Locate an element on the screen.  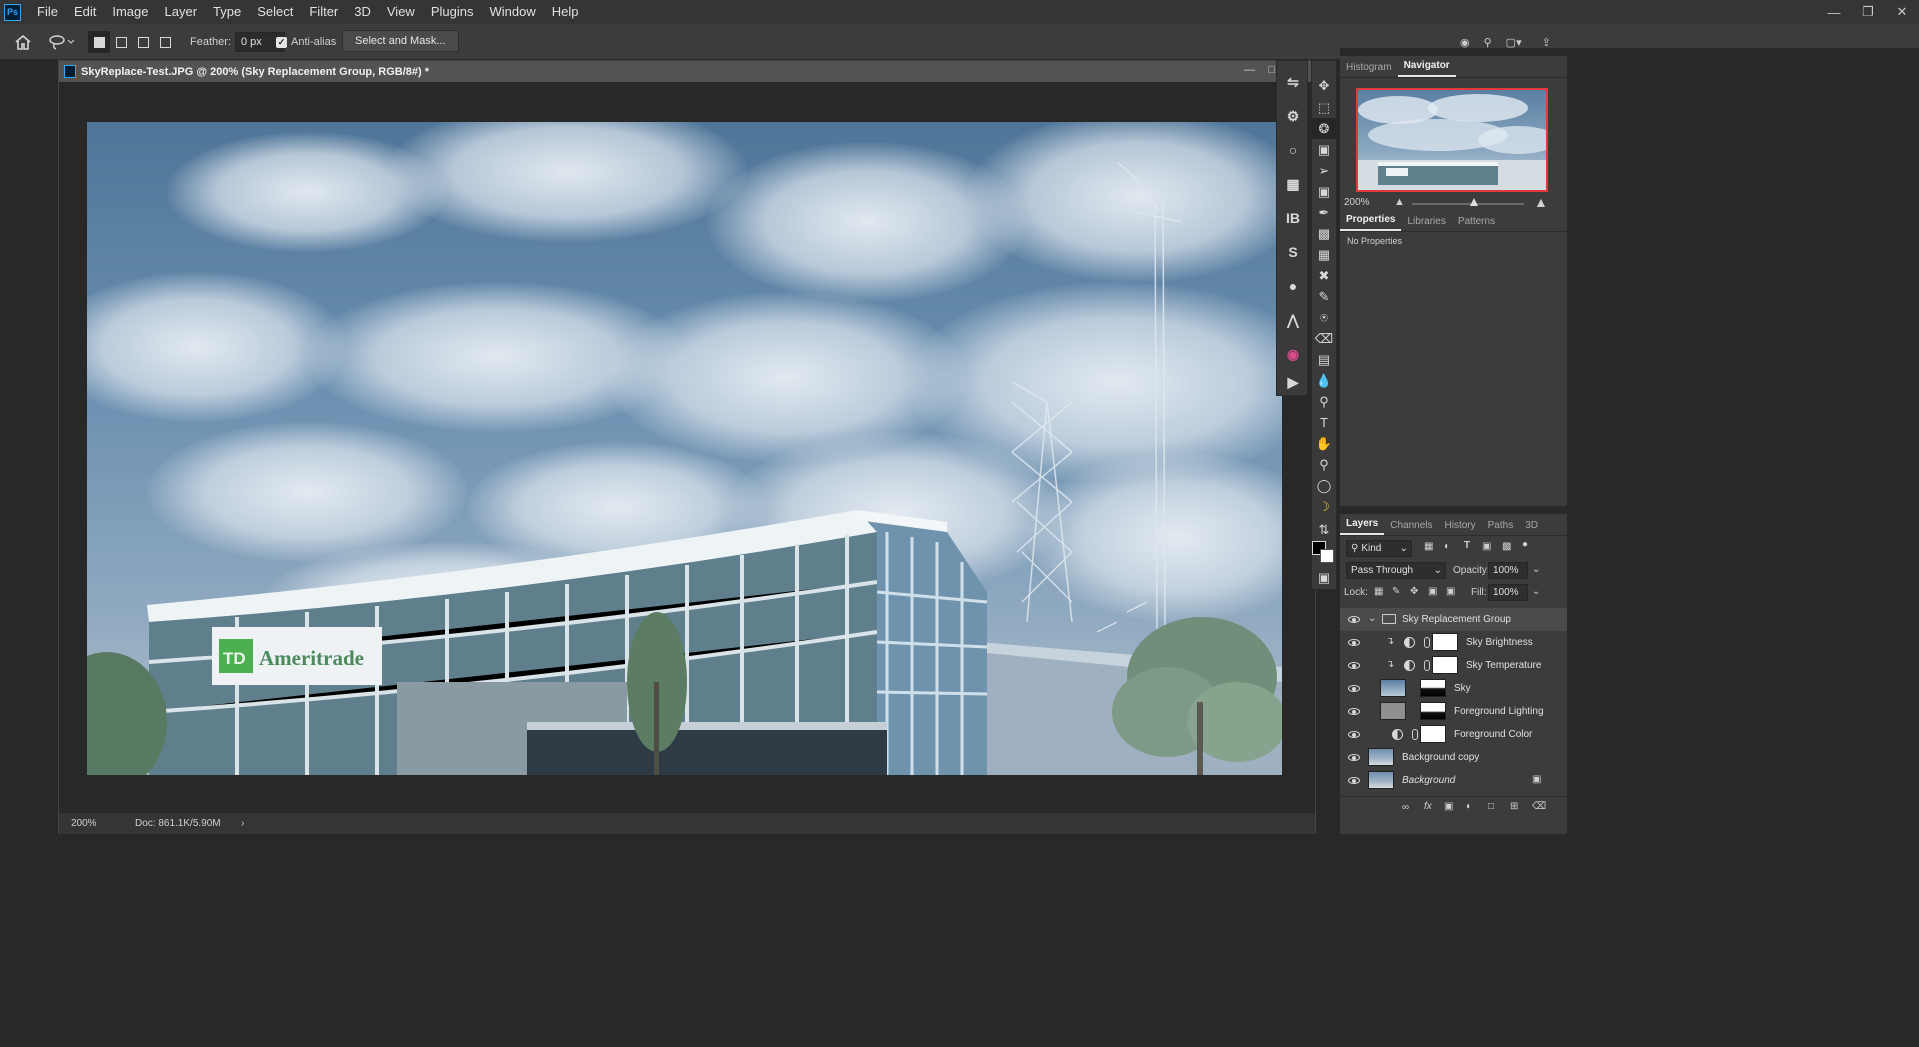
gradient-tool-icon: ▤ is located at coordinates (1324, 359).